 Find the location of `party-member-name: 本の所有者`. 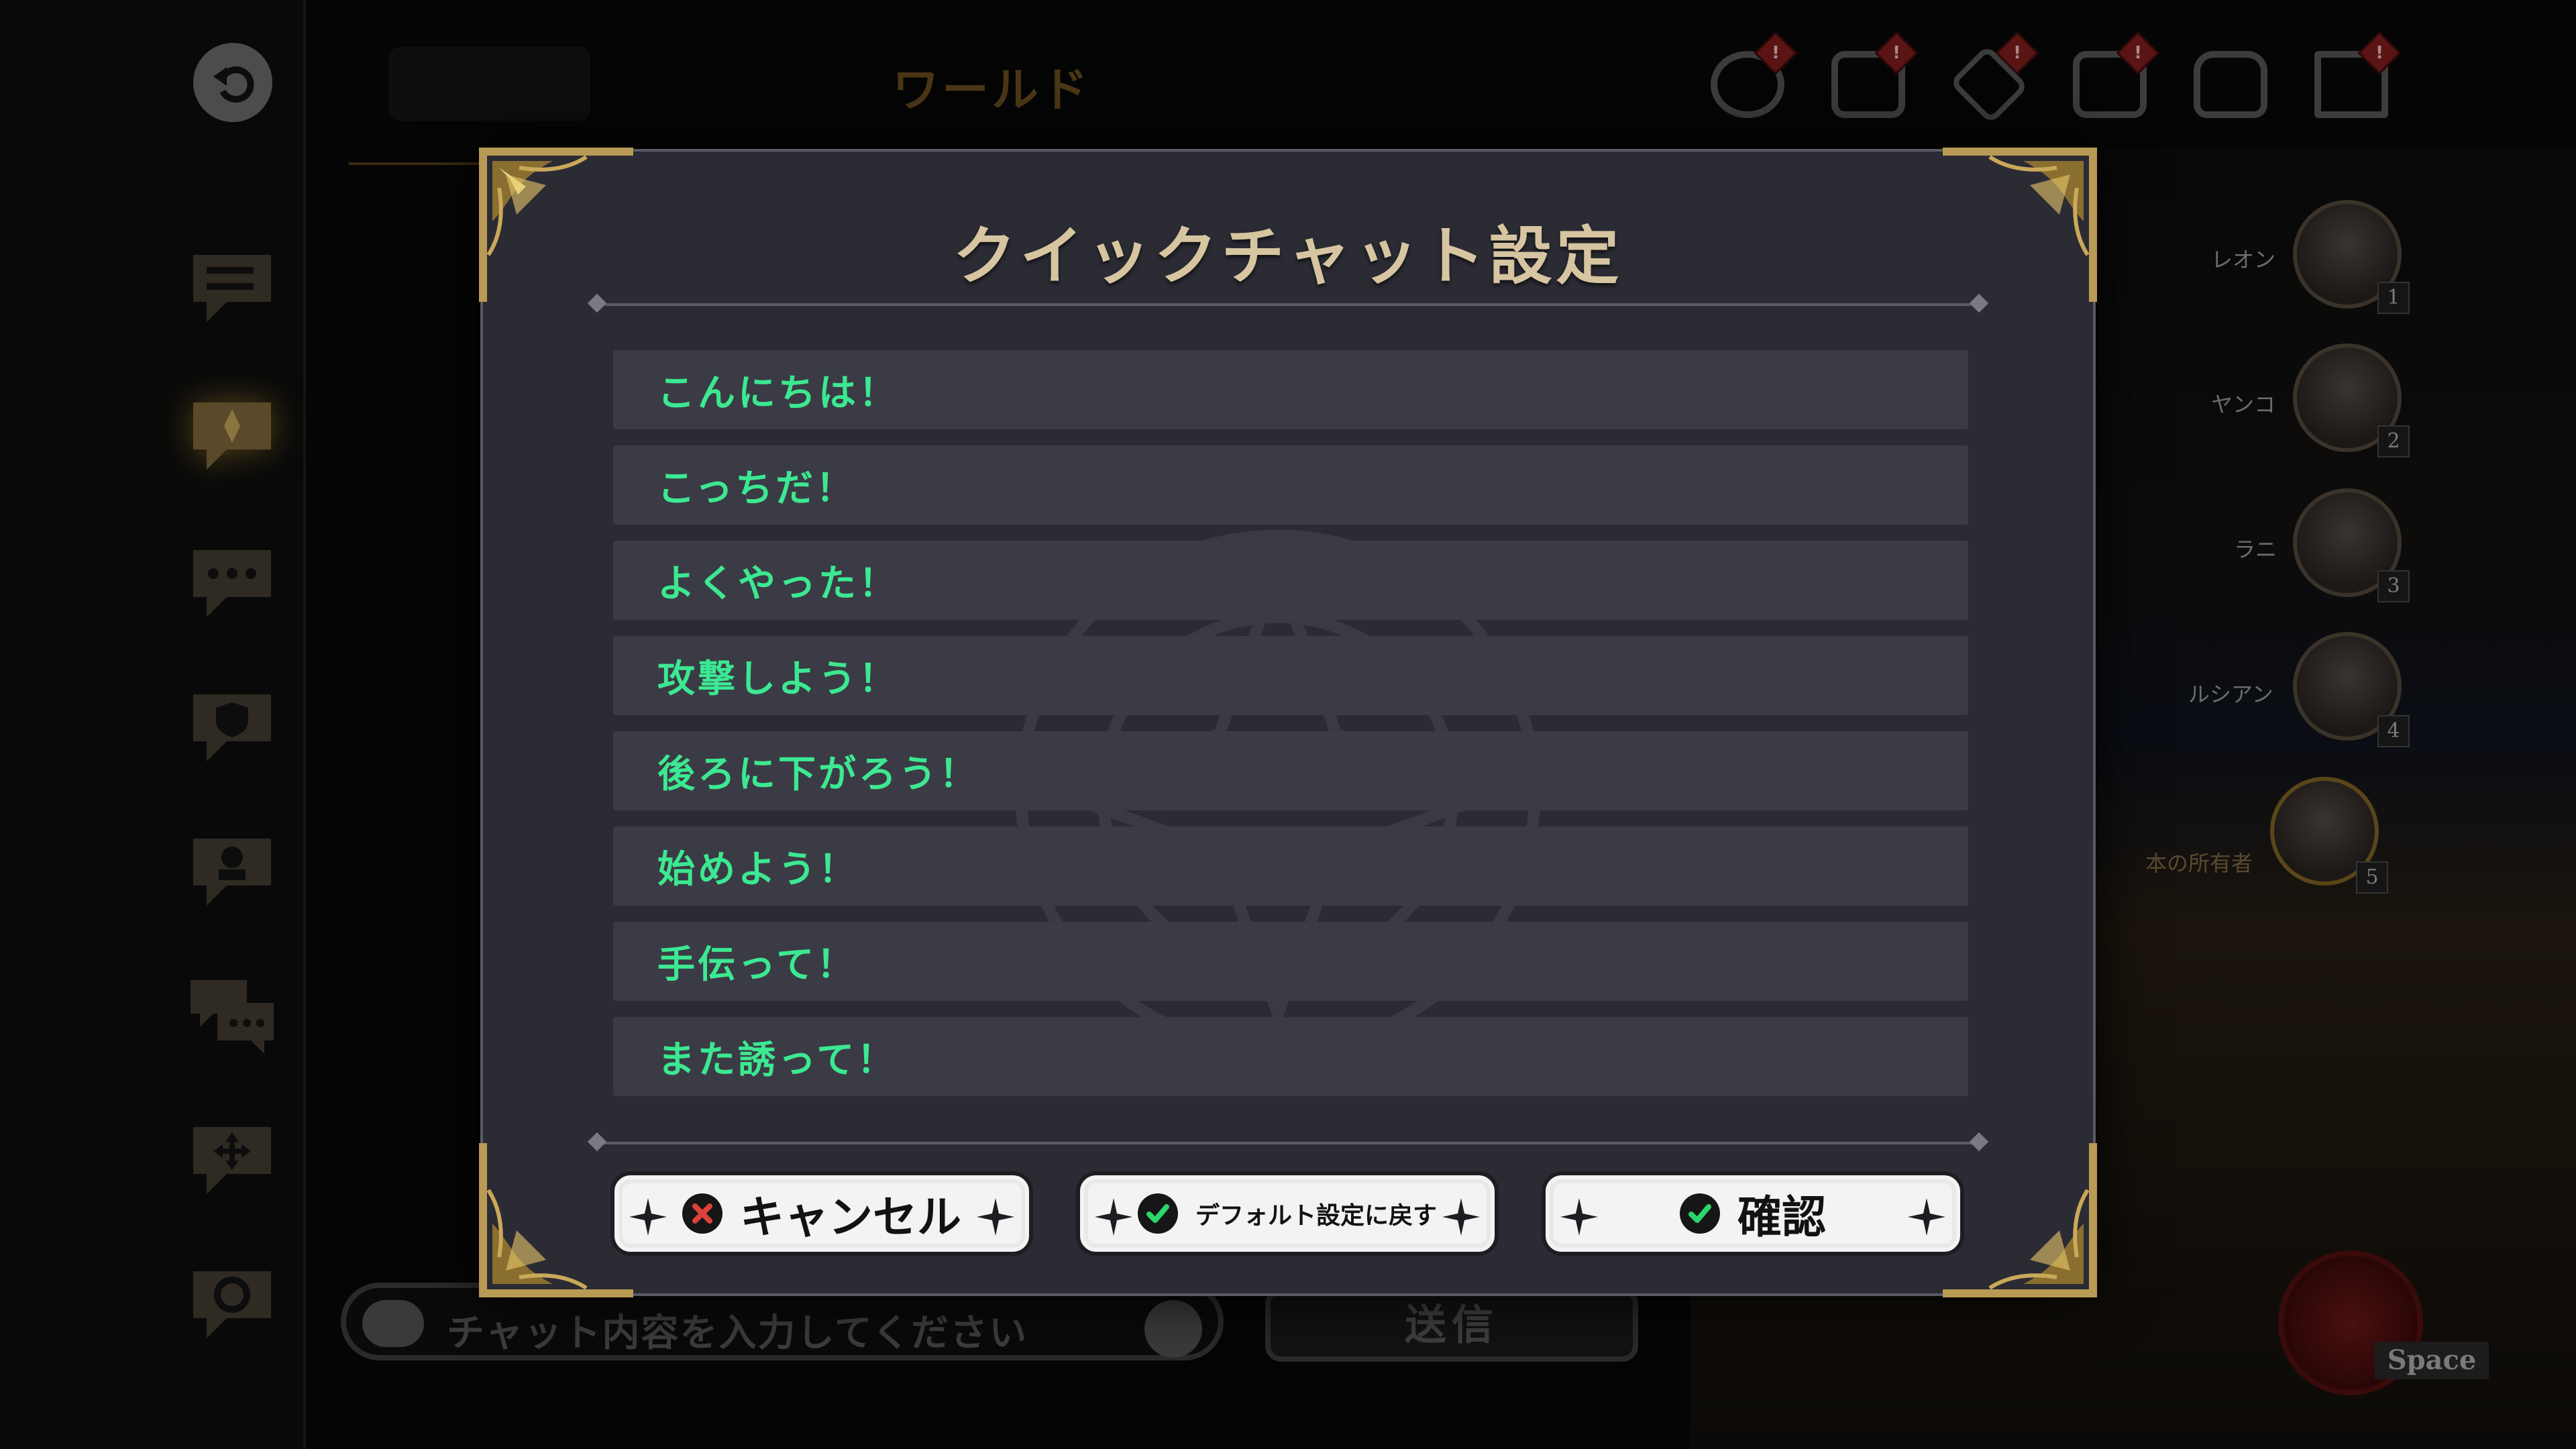

party-member-name: 本の所有者 is located at coordinates (2199, 863).